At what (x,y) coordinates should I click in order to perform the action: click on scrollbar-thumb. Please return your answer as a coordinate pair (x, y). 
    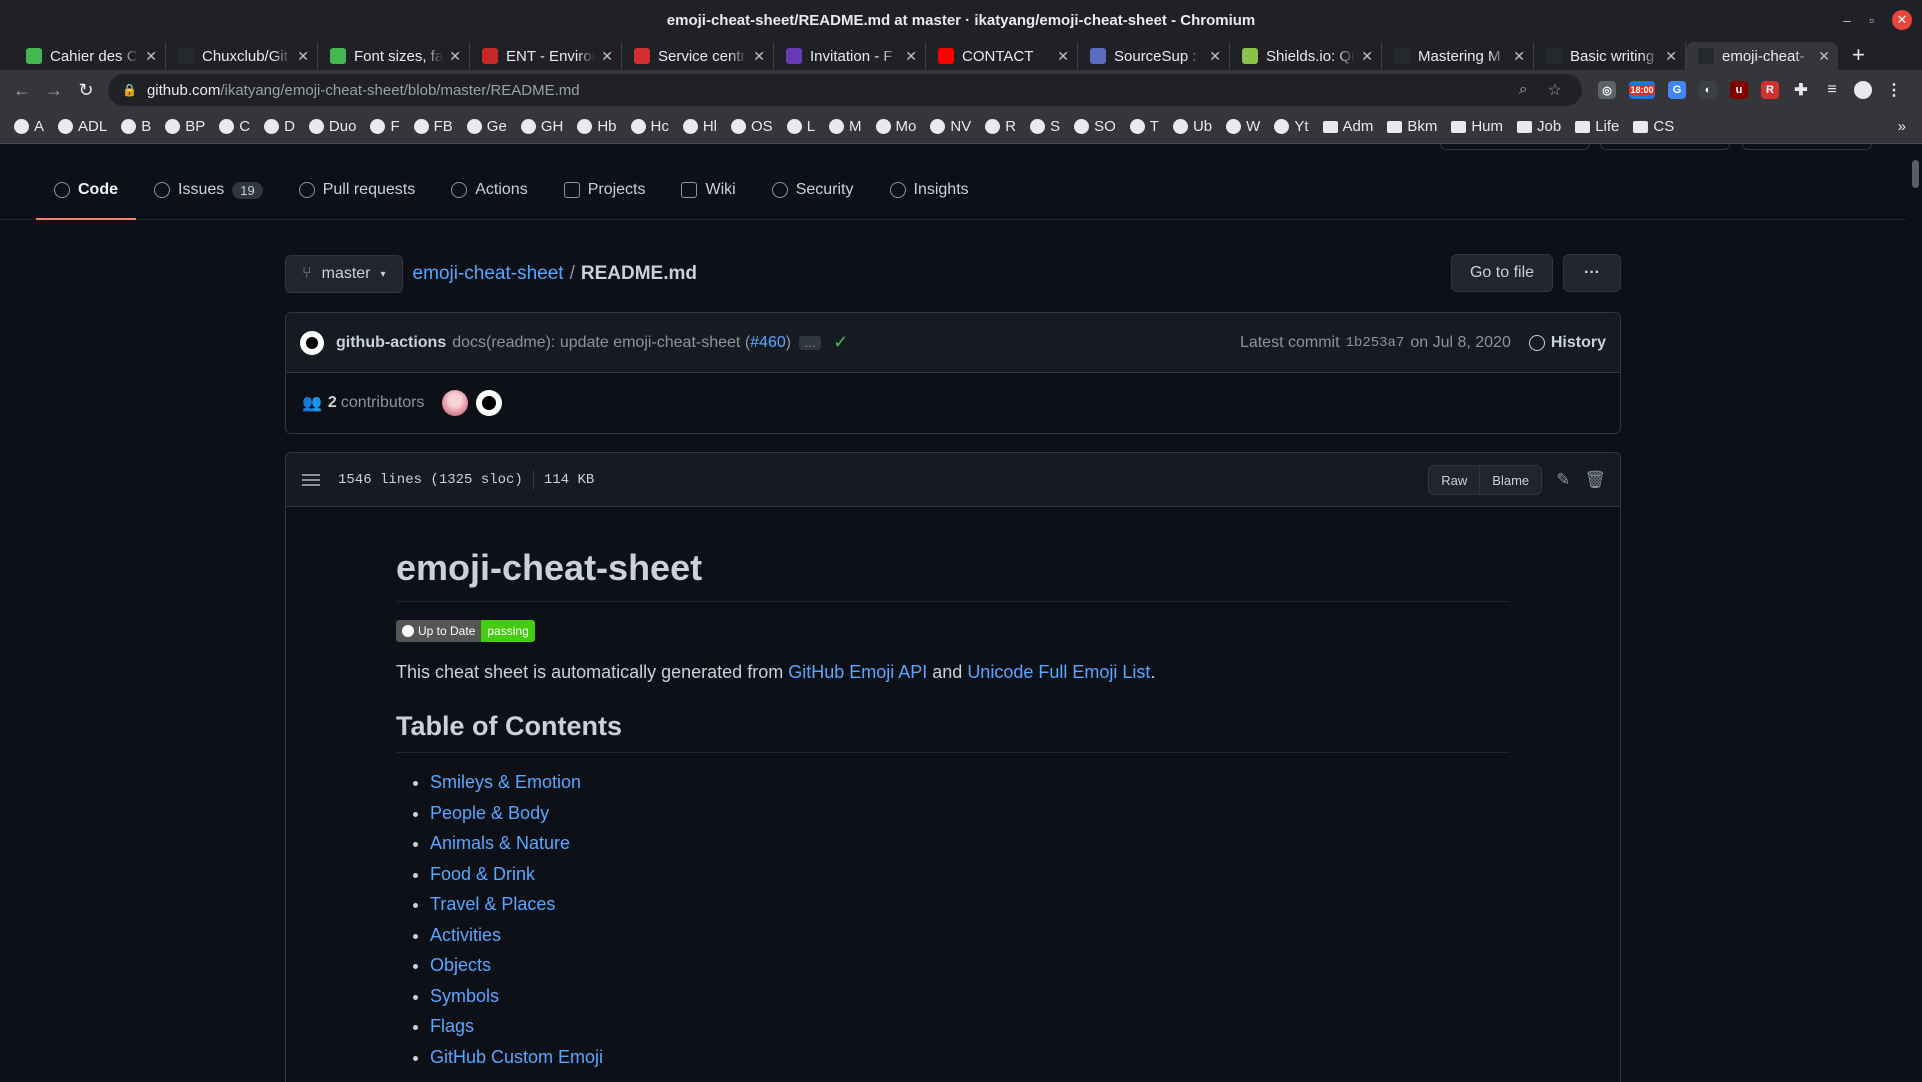
    Looking at the image, I should click on (1915, 174).